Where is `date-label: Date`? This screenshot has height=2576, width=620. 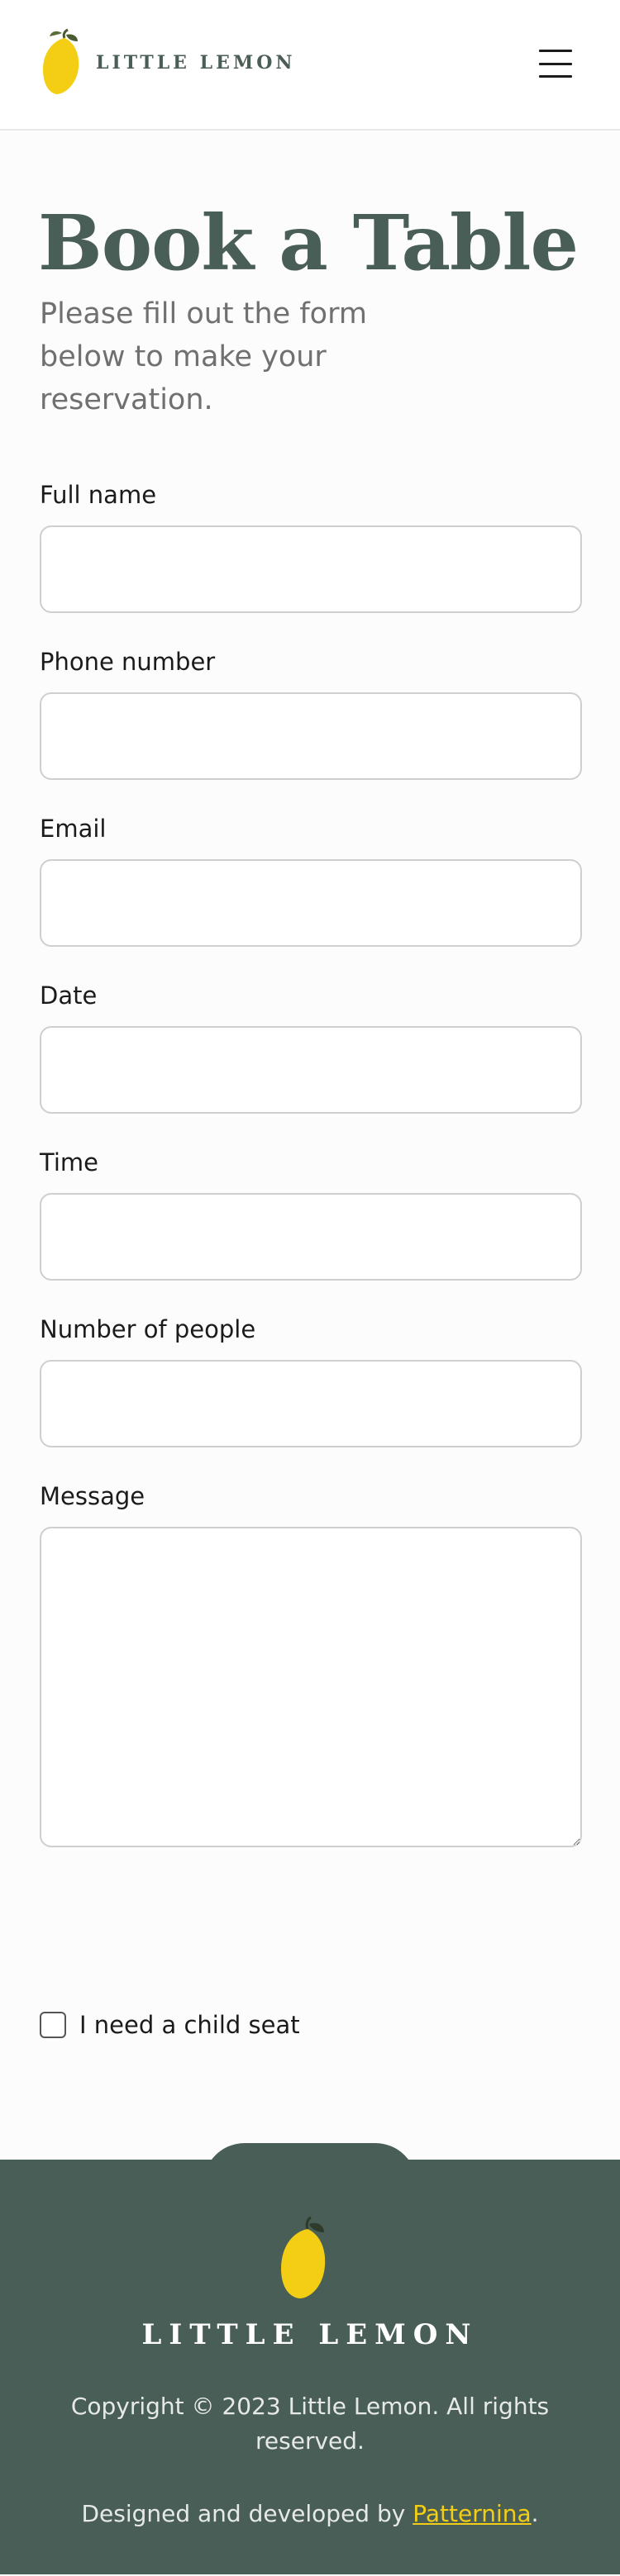
date-label: Date is located at coordinates (69, 995).